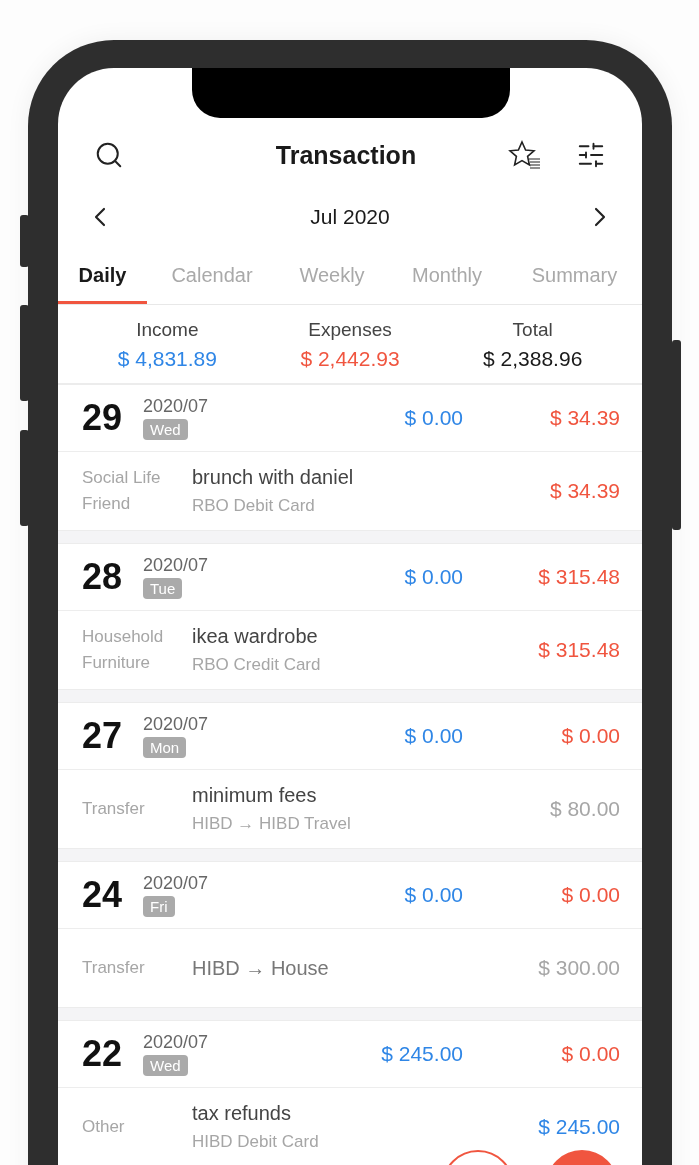 The image size is (699, 1165). What do you see at coordinates (579, 1127) in the screenshot?
I see `transaction-amount: $ 245.00` at bounding box center [579, 1127].